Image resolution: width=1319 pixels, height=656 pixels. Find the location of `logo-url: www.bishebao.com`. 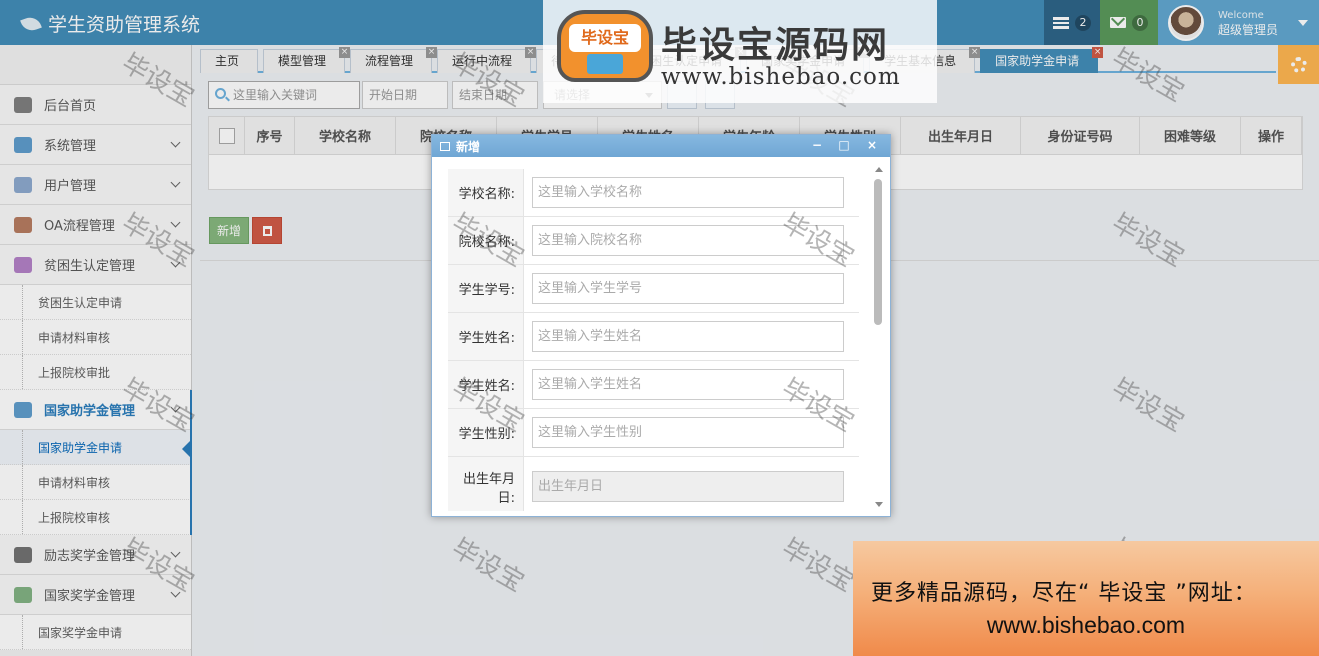

logo-url: www.bishebao.com is located at coordinates (781, 77).